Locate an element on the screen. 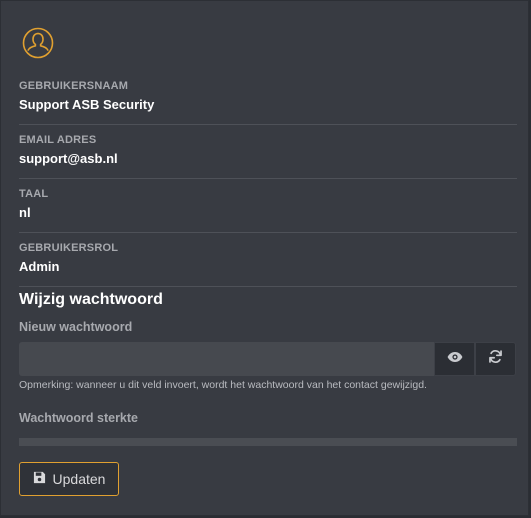 The height and width of the screenshot is (518, 531). new-password-input is located at coordinates (226, 359).